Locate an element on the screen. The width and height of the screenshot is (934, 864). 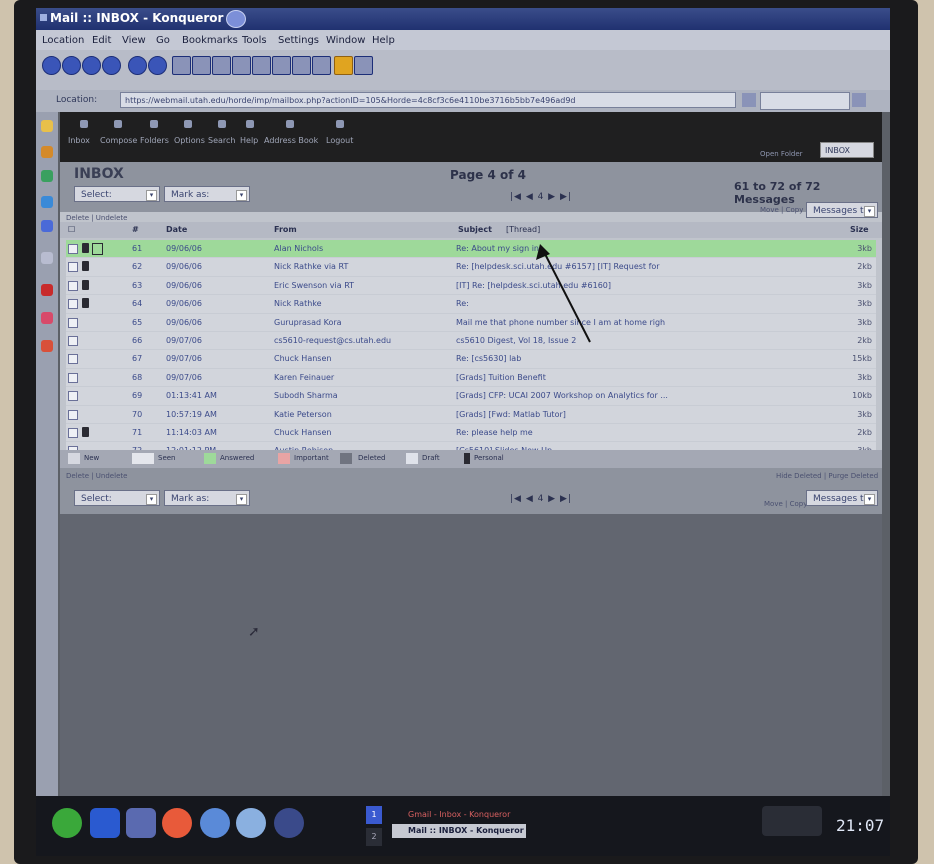
bookmarks-icon is located at coordinates (47, 126).